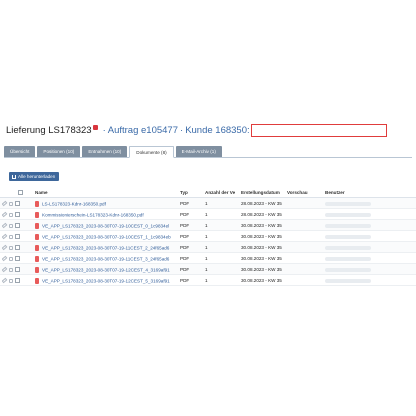 Image resolution: width=416 pixels, height=416 pixels. What do you see at coordinates (151, 152) in the screenshot?
I see `tab-documents: Dokumente (8)` at bounding box center [151, 152].